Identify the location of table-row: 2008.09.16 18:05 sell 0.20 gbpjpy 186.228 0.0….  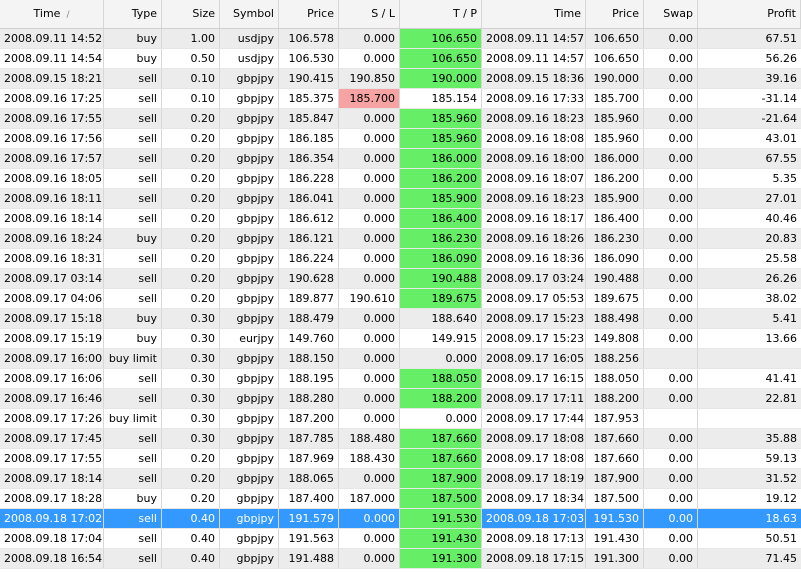
(400, 179).